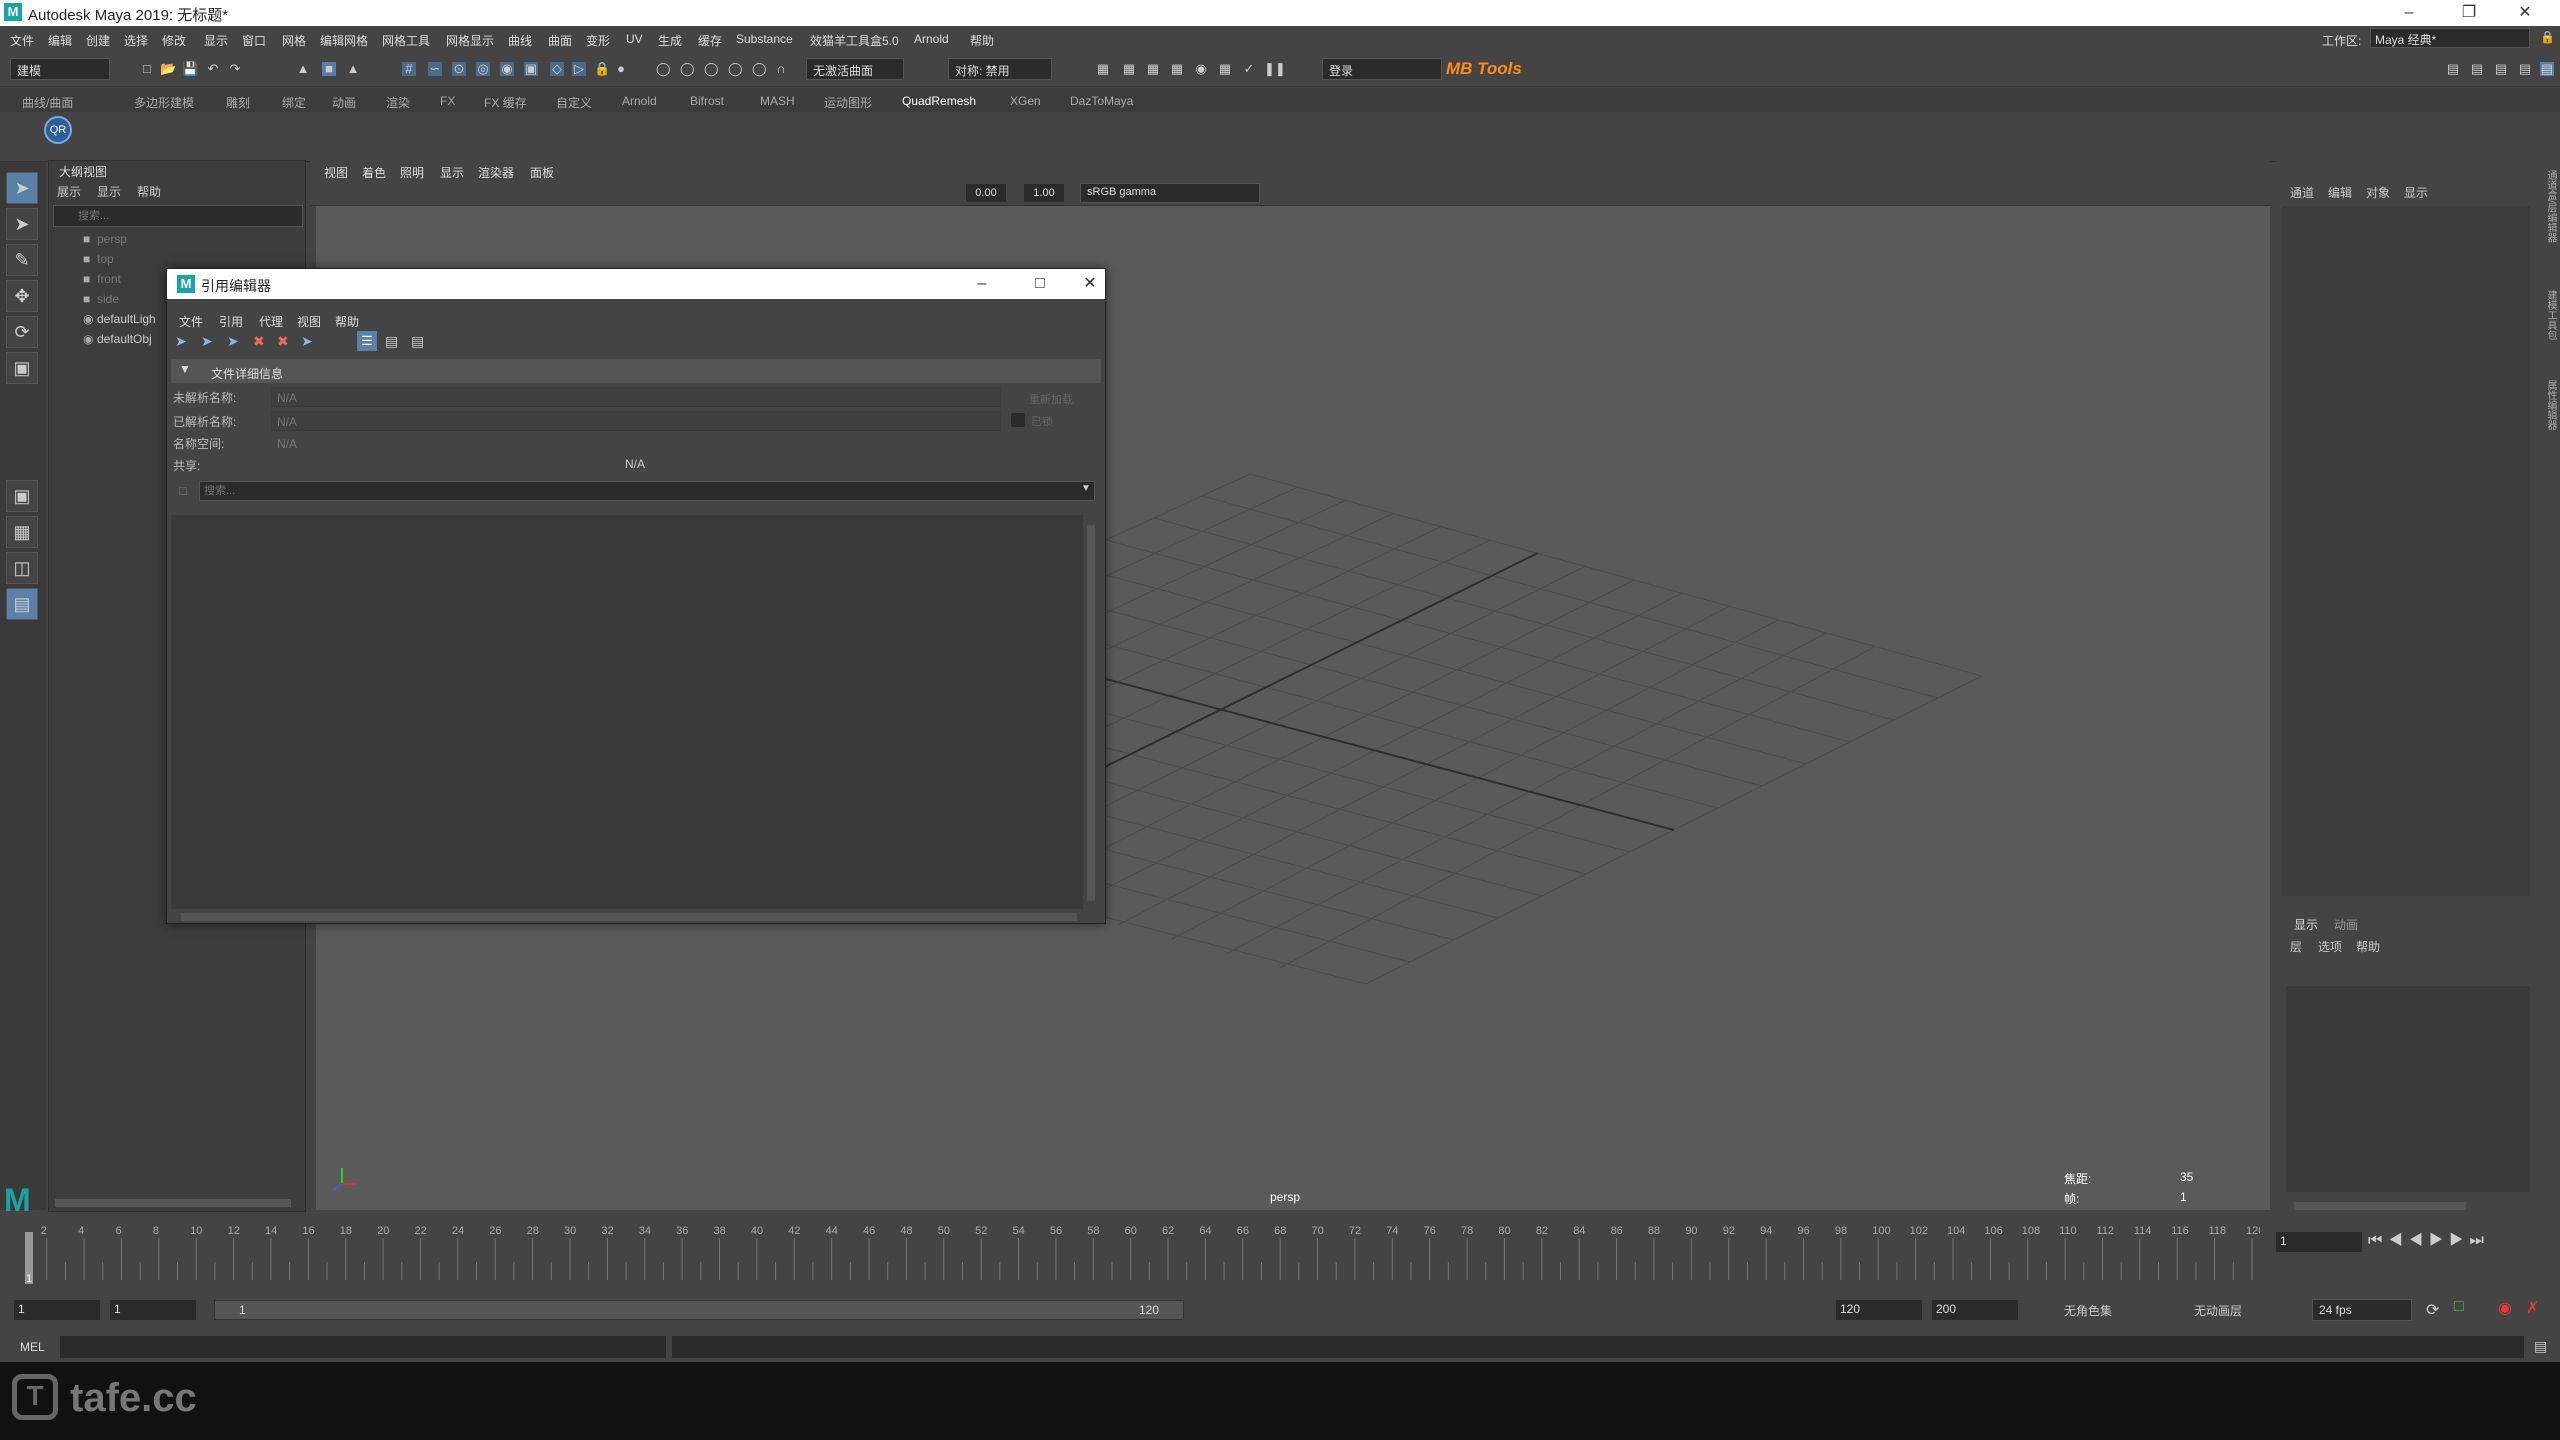 Image resolution: width=2560 pixels, height=1440 pixels. What do you see at coordinates (1879, 1310) in the screenshot?
I see `playback-end-field: 120` at bounding box center [1879, 1310].